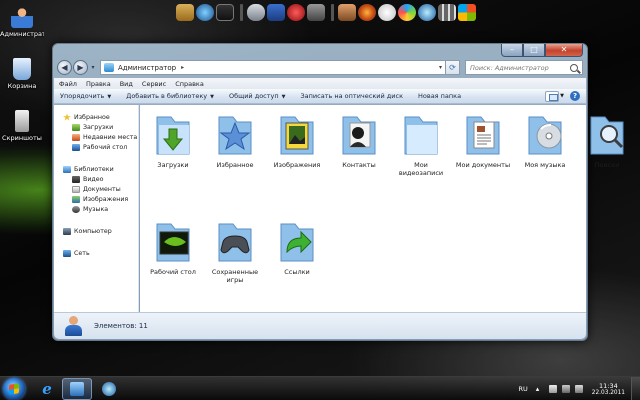 Image resolution: width=640 pixels, height=400 pixels. I want to click on firefox-icon, so click(367, 12).